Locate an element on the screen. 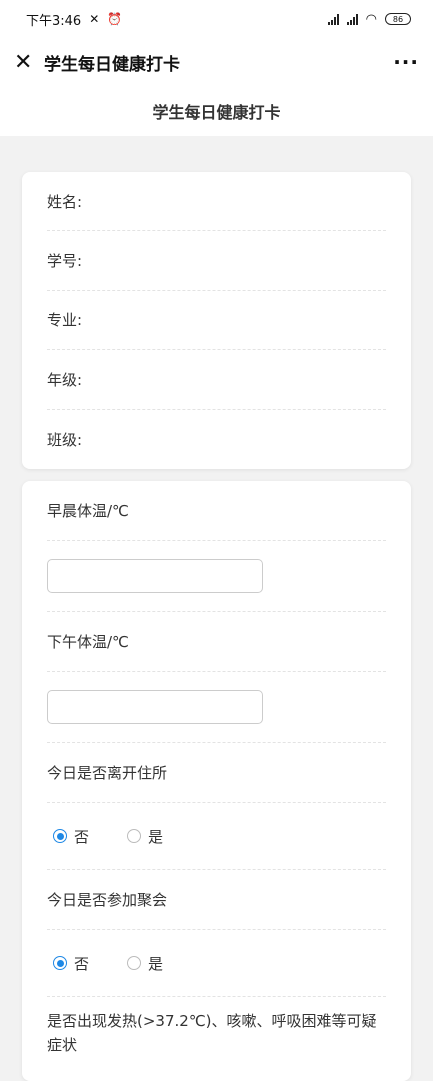  grade-field: 年级: is located at coordinates (216, 380).